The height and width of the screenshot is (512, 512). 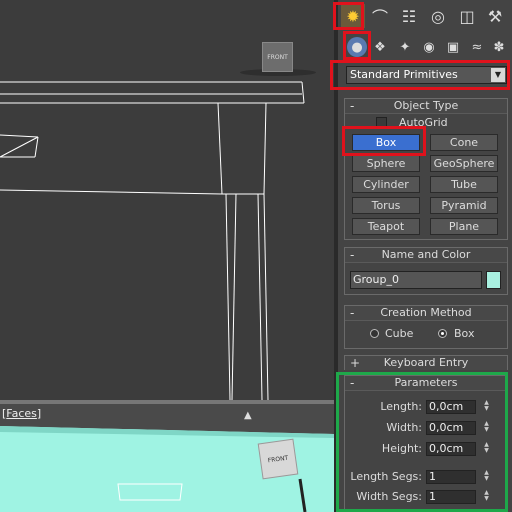 I want to click on viewcube-label: FRONT, so click(x=277, y=57).